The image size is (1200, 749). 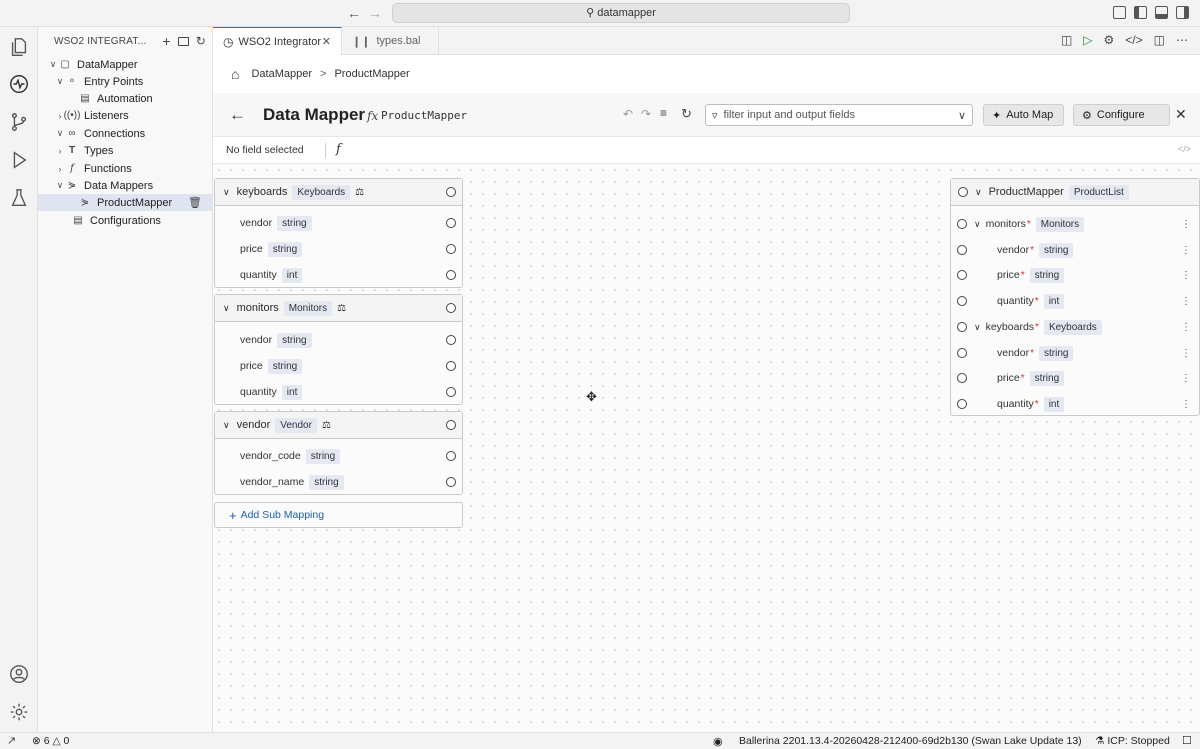 I want to click on tree-item-functions: › f Functions, so click(x=125, y=168).